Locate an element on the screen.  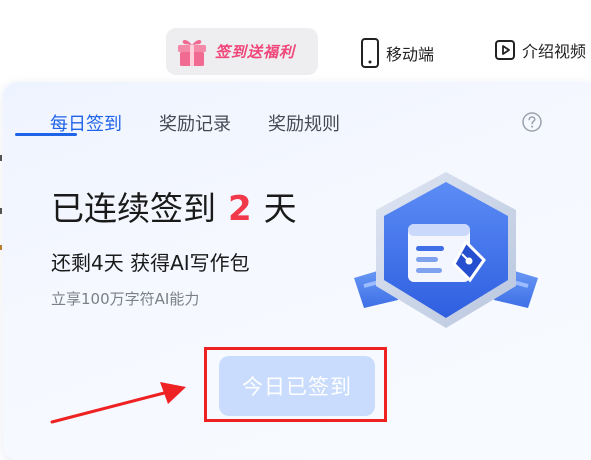
mobile-phone-icon is located at coordinates (370, 53).